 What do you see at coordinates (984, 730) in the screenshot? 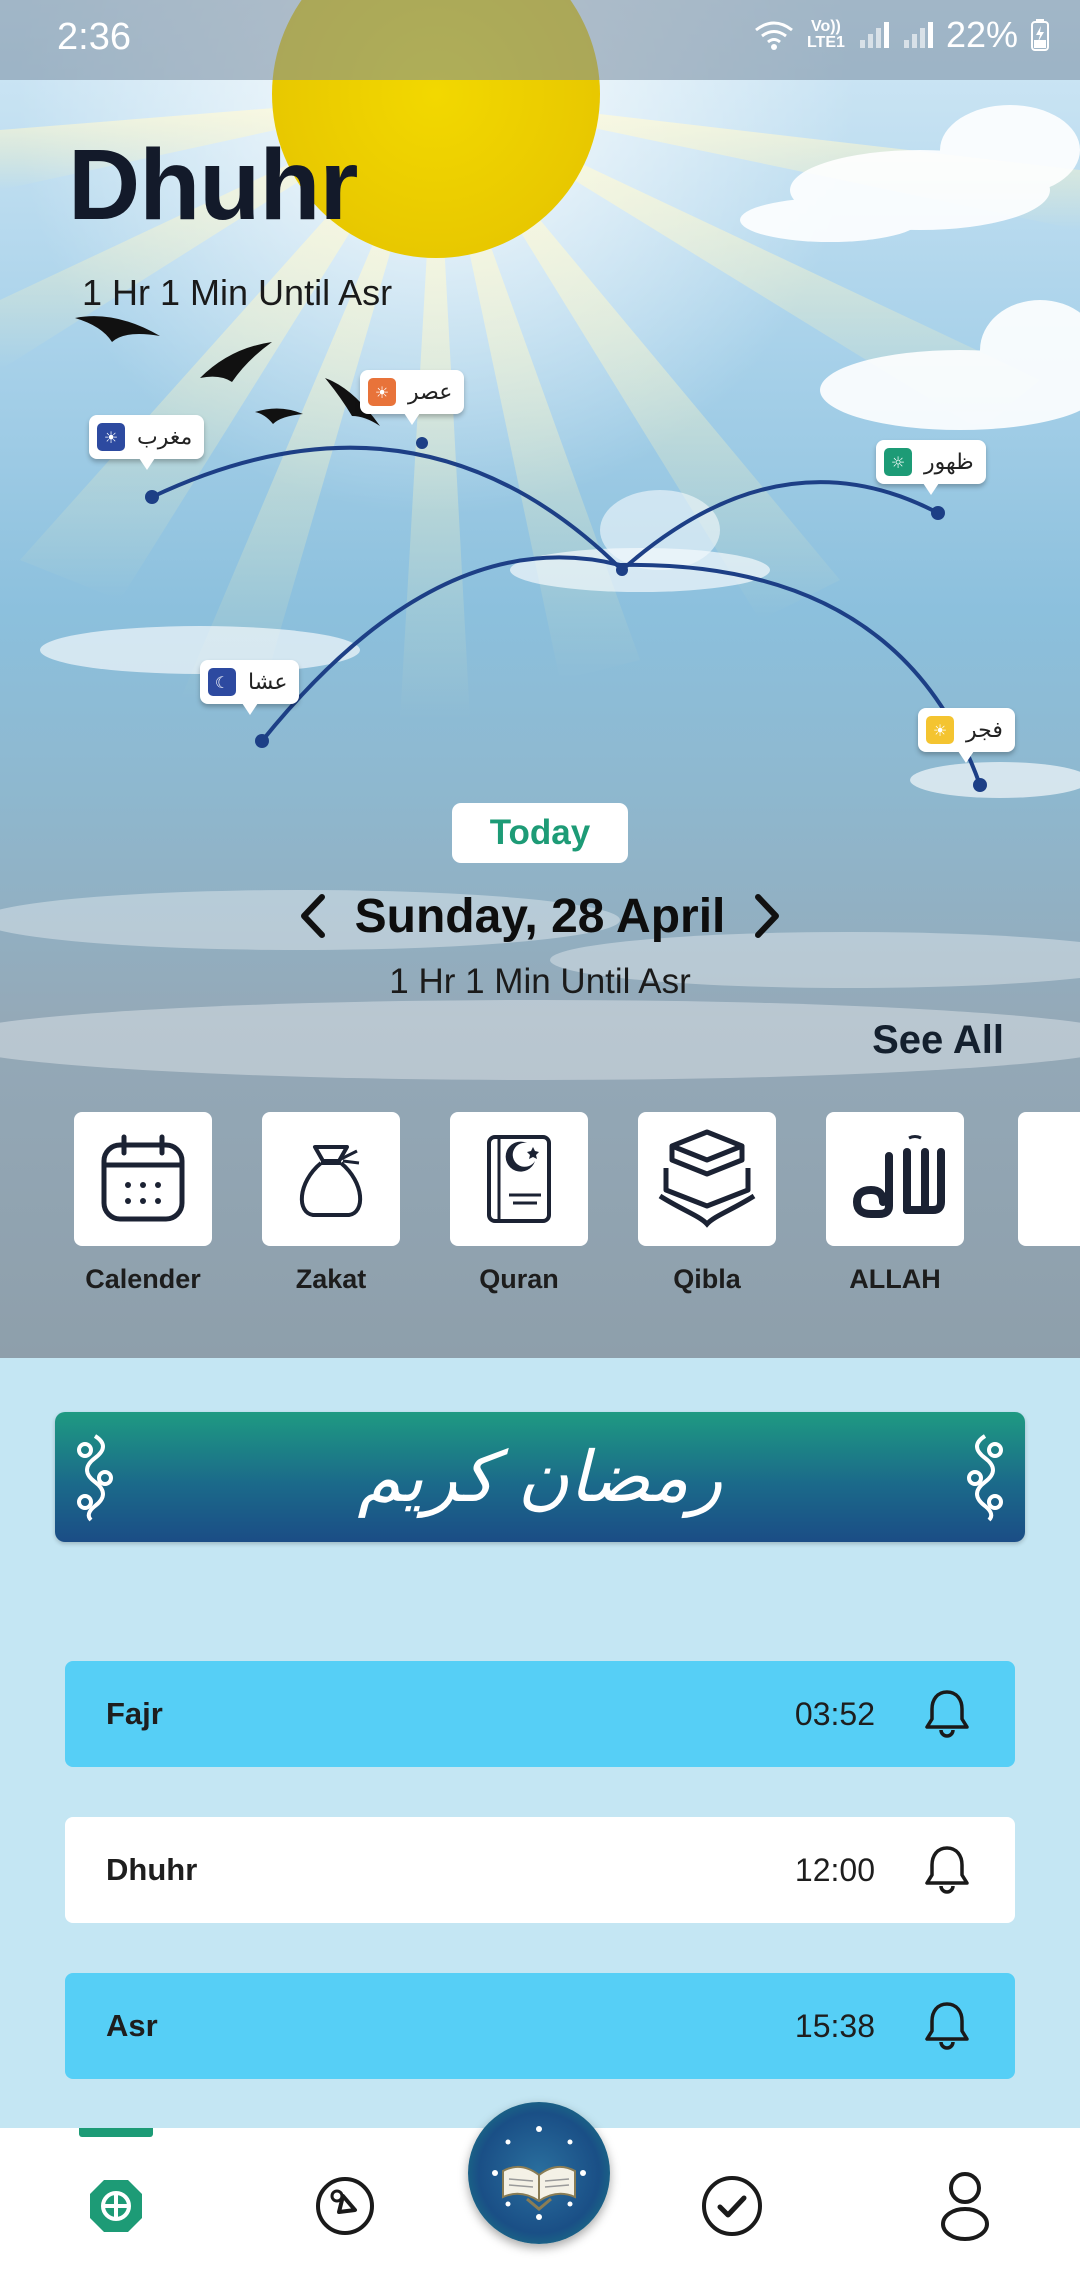
I see `marker-fajr-label: فجر` at bounding box center [984, 730].